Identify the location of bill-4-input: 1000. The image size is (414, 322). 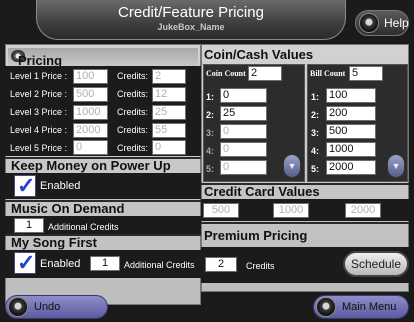
(351, 149).